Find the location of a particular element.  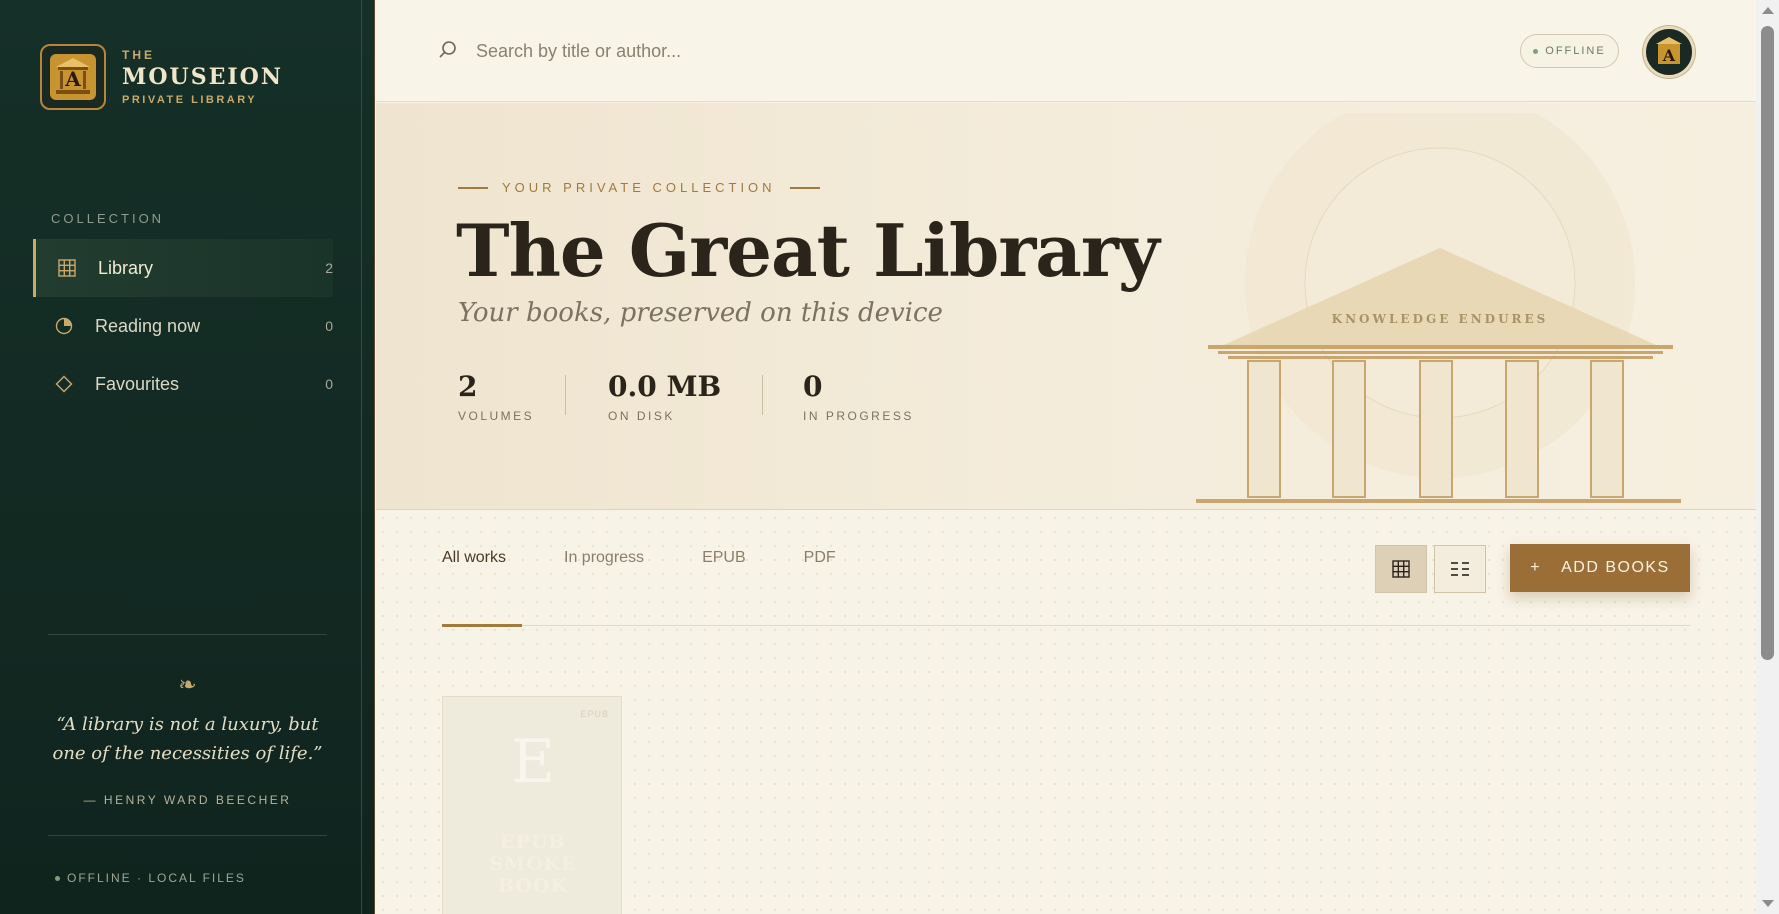

temple-logo-icon: A is located at coordinates (73, 77).